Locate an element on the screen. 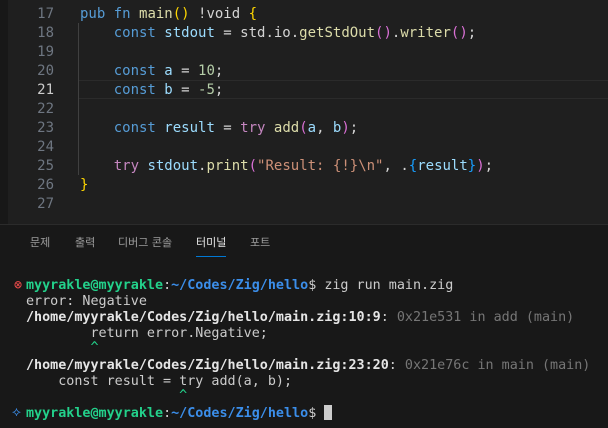 This screenshot has height=428, width=608. code-line: } is located at coordinates (84, 185).